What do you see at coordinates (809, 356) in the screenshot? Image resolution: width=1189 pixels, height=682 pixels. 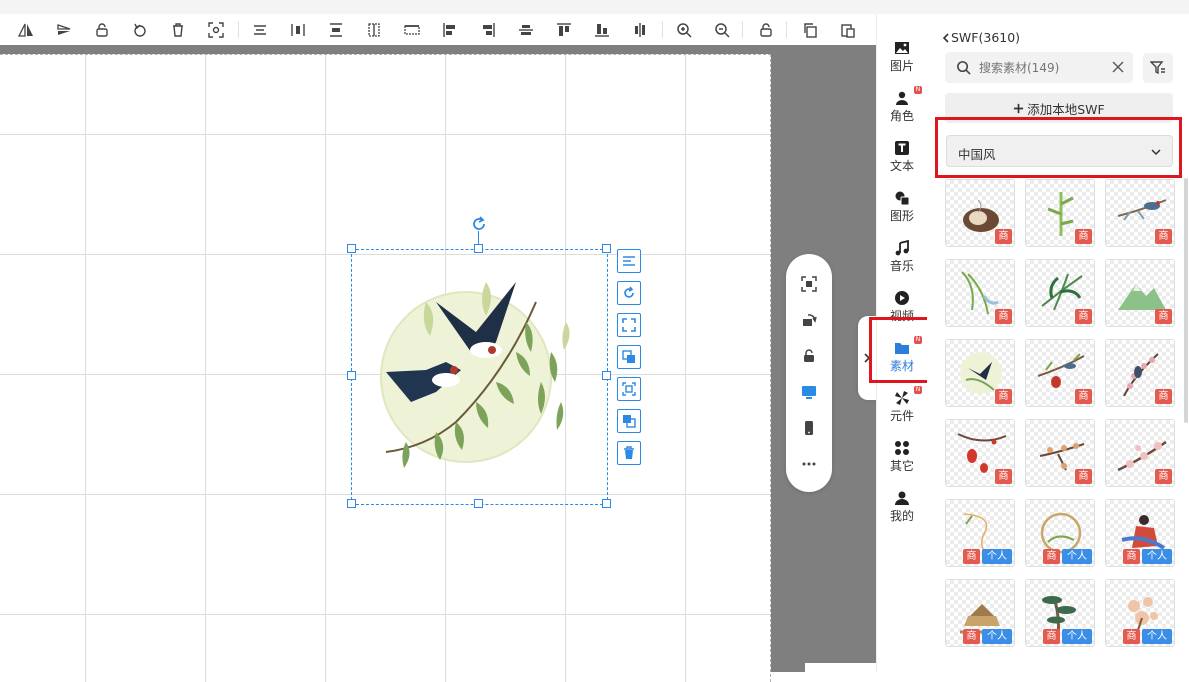 I see `padlock-icon` at bounding box center [809, 356].